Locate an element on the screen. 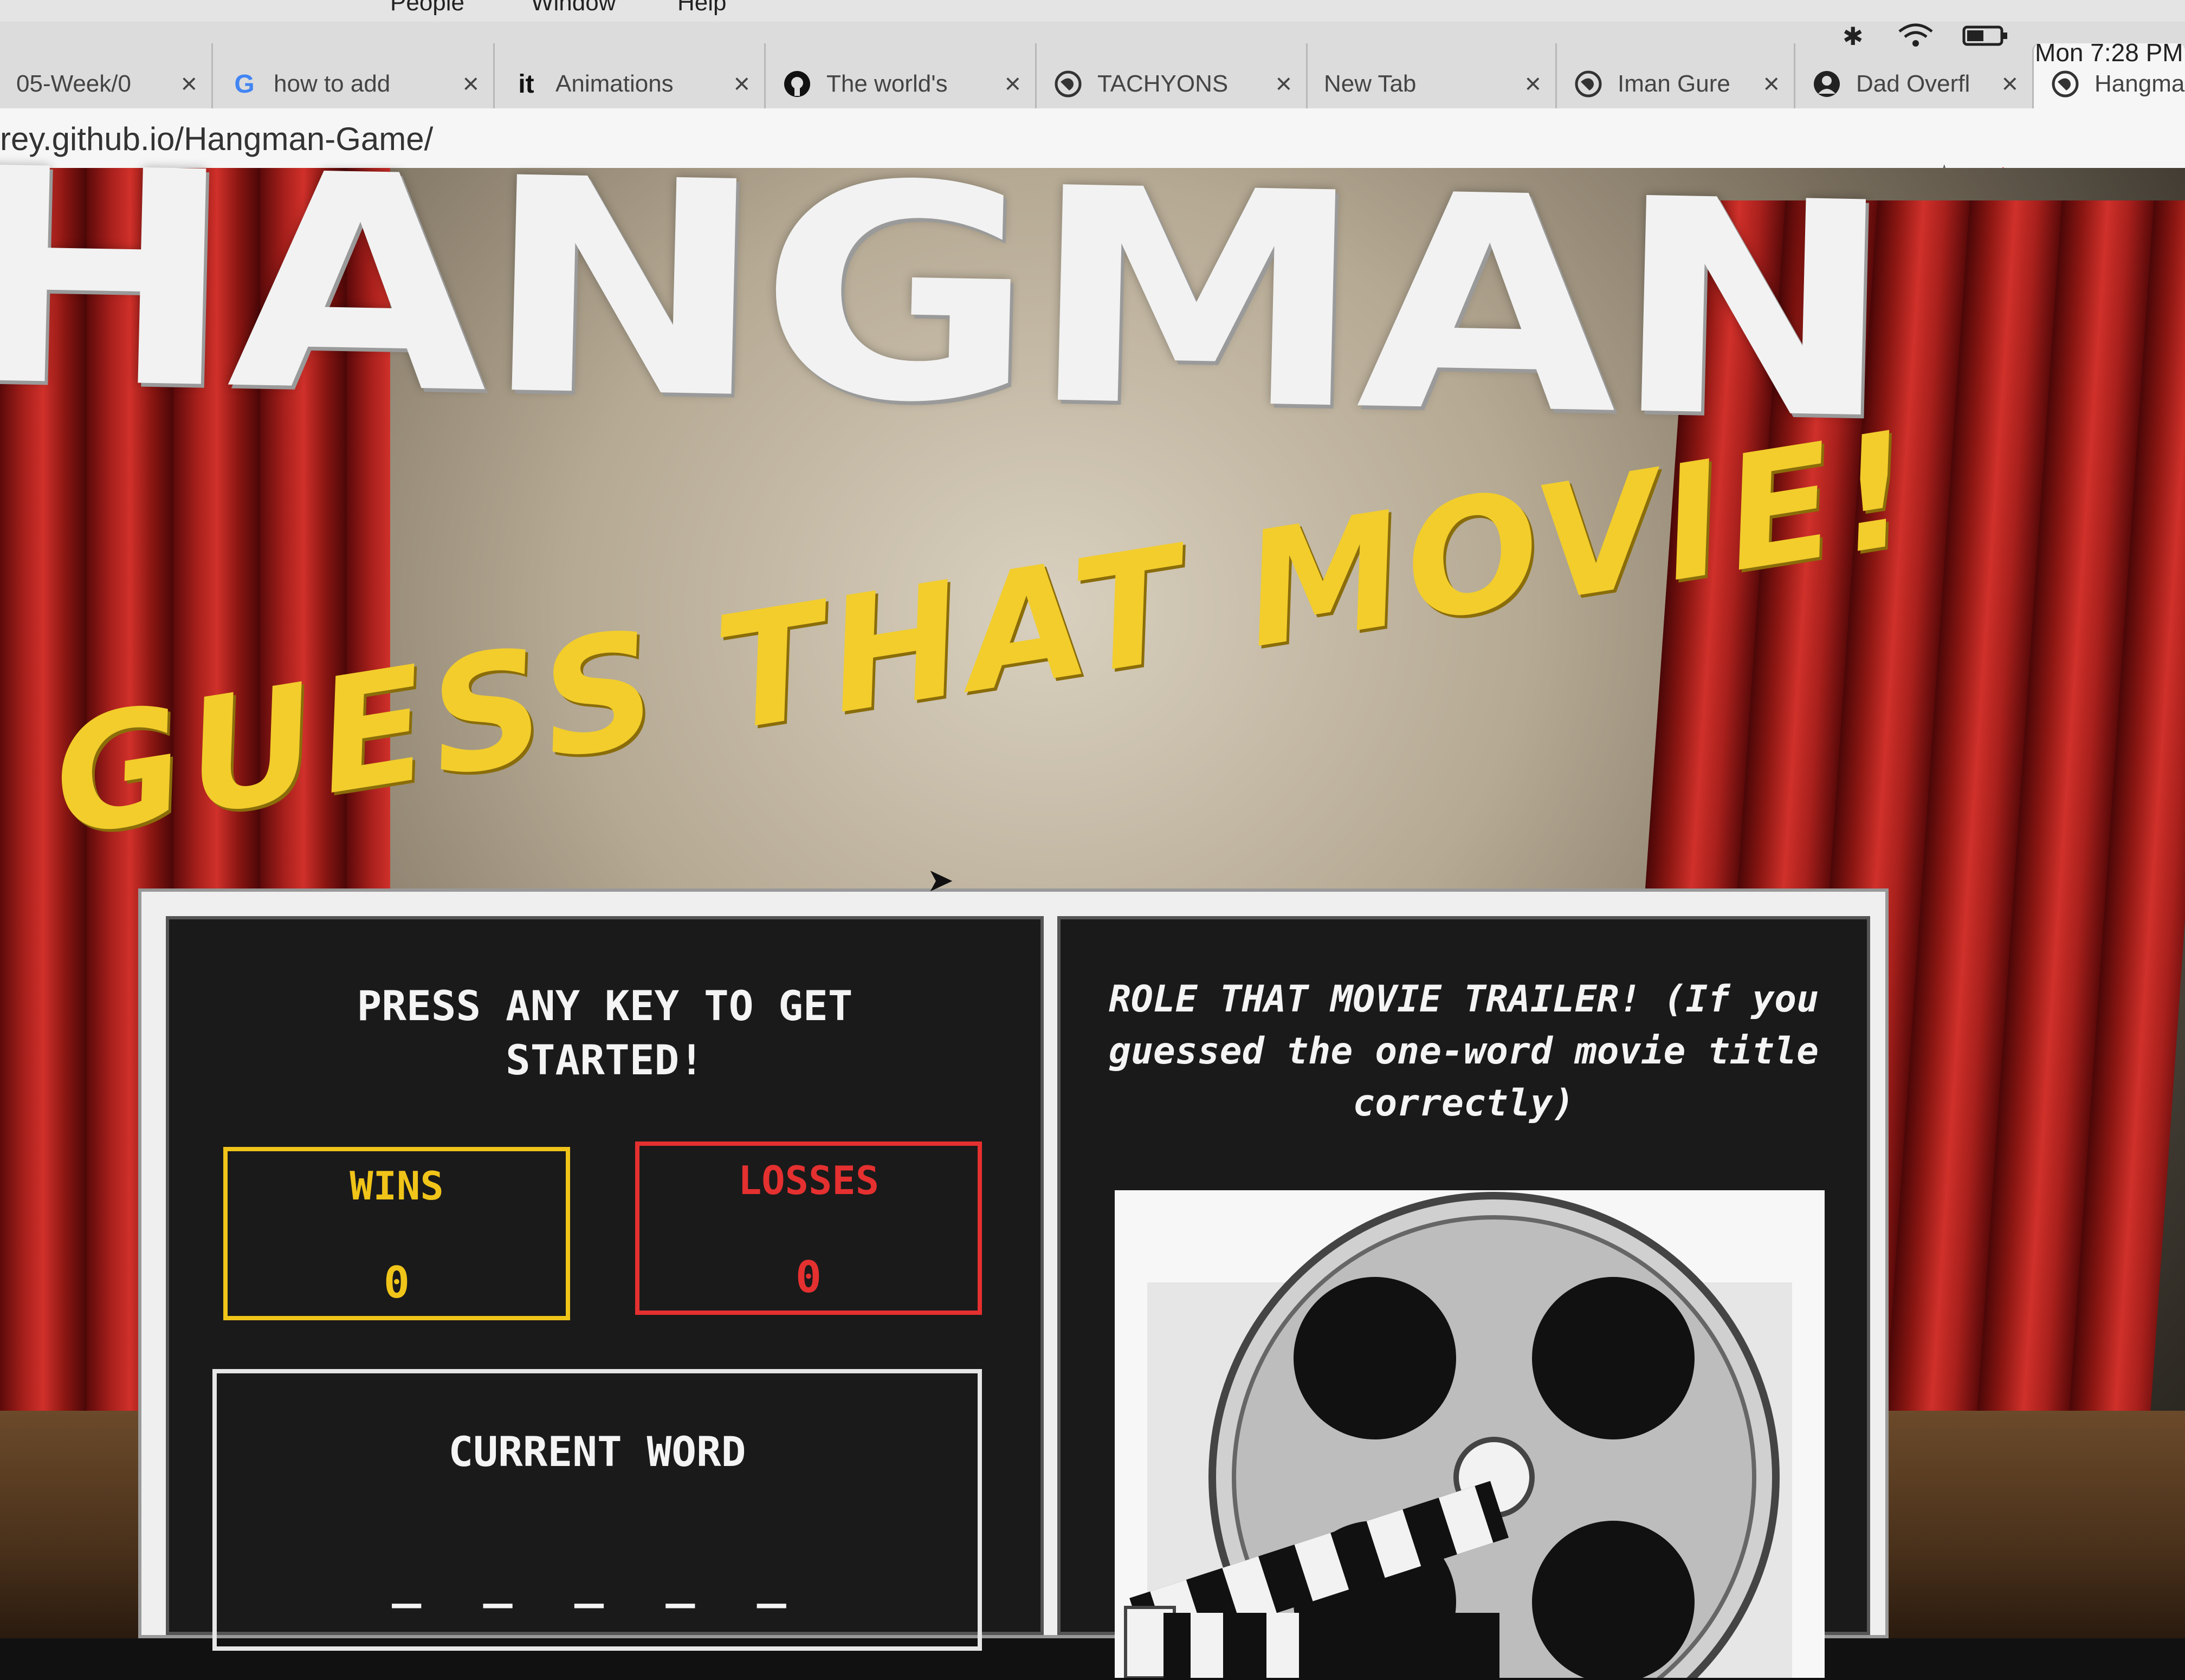 Image resolution: width=2185 pixels, height=1680 pixels. macos-menu-bar: People Window Help is located at coordinates (1092, 11).